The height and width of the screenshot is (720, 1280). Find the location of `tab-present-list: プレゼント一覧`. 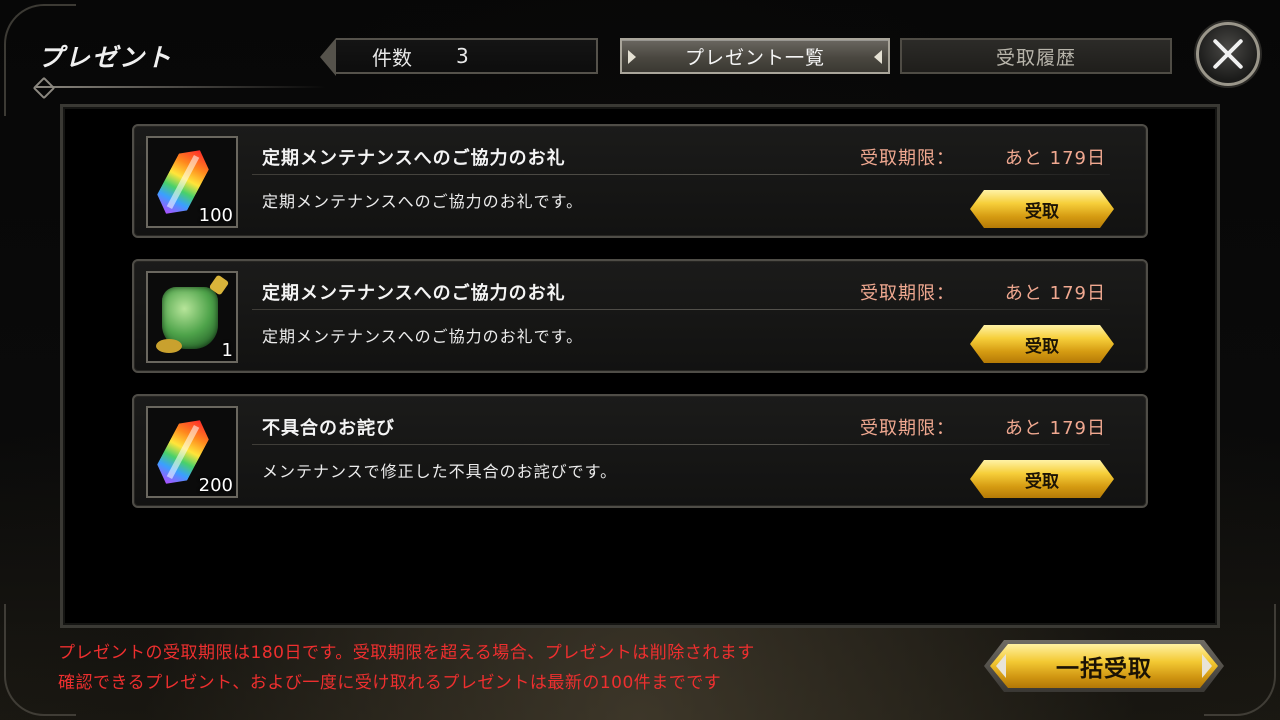

tab-present-list: プレゼント一覧 is located at coordinates (755, 56).